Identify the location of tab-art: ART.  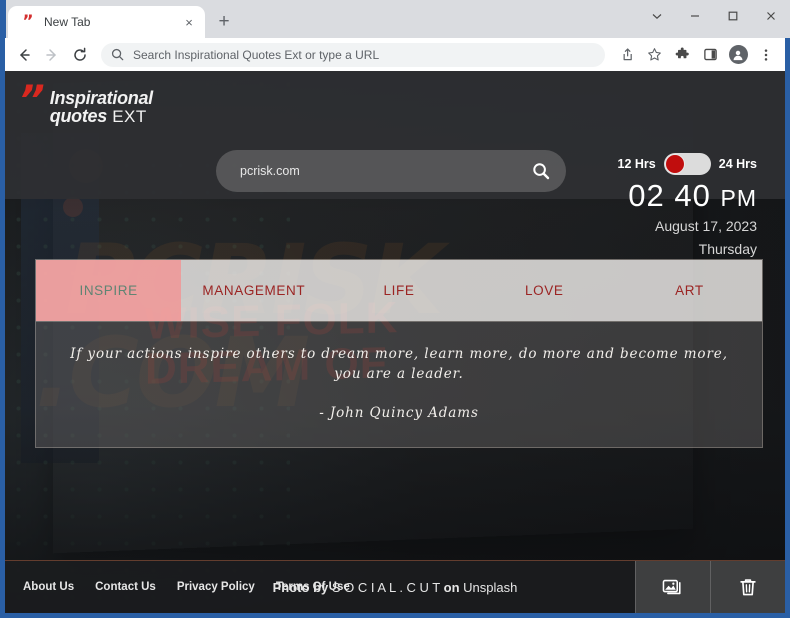
(689, 290).